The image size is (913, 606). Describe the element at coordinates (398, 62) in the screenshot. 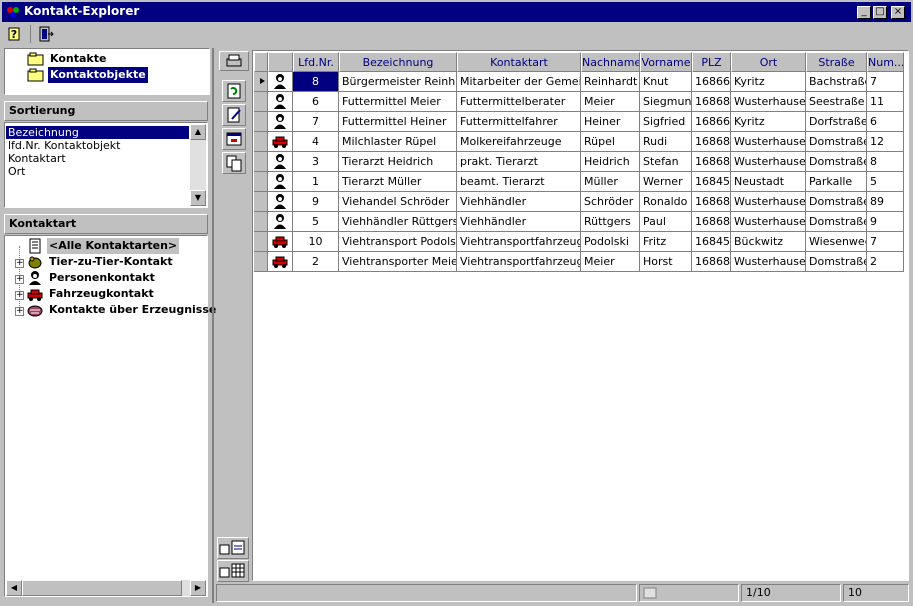

I see `column-header: Bezeichnung` at that location.